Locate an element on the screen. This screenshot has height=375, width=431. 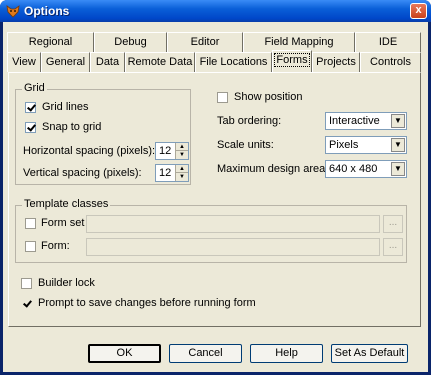
horizontal-spacing-label: Horizontal spacing (pixels): is located at coordinates (89, 151).